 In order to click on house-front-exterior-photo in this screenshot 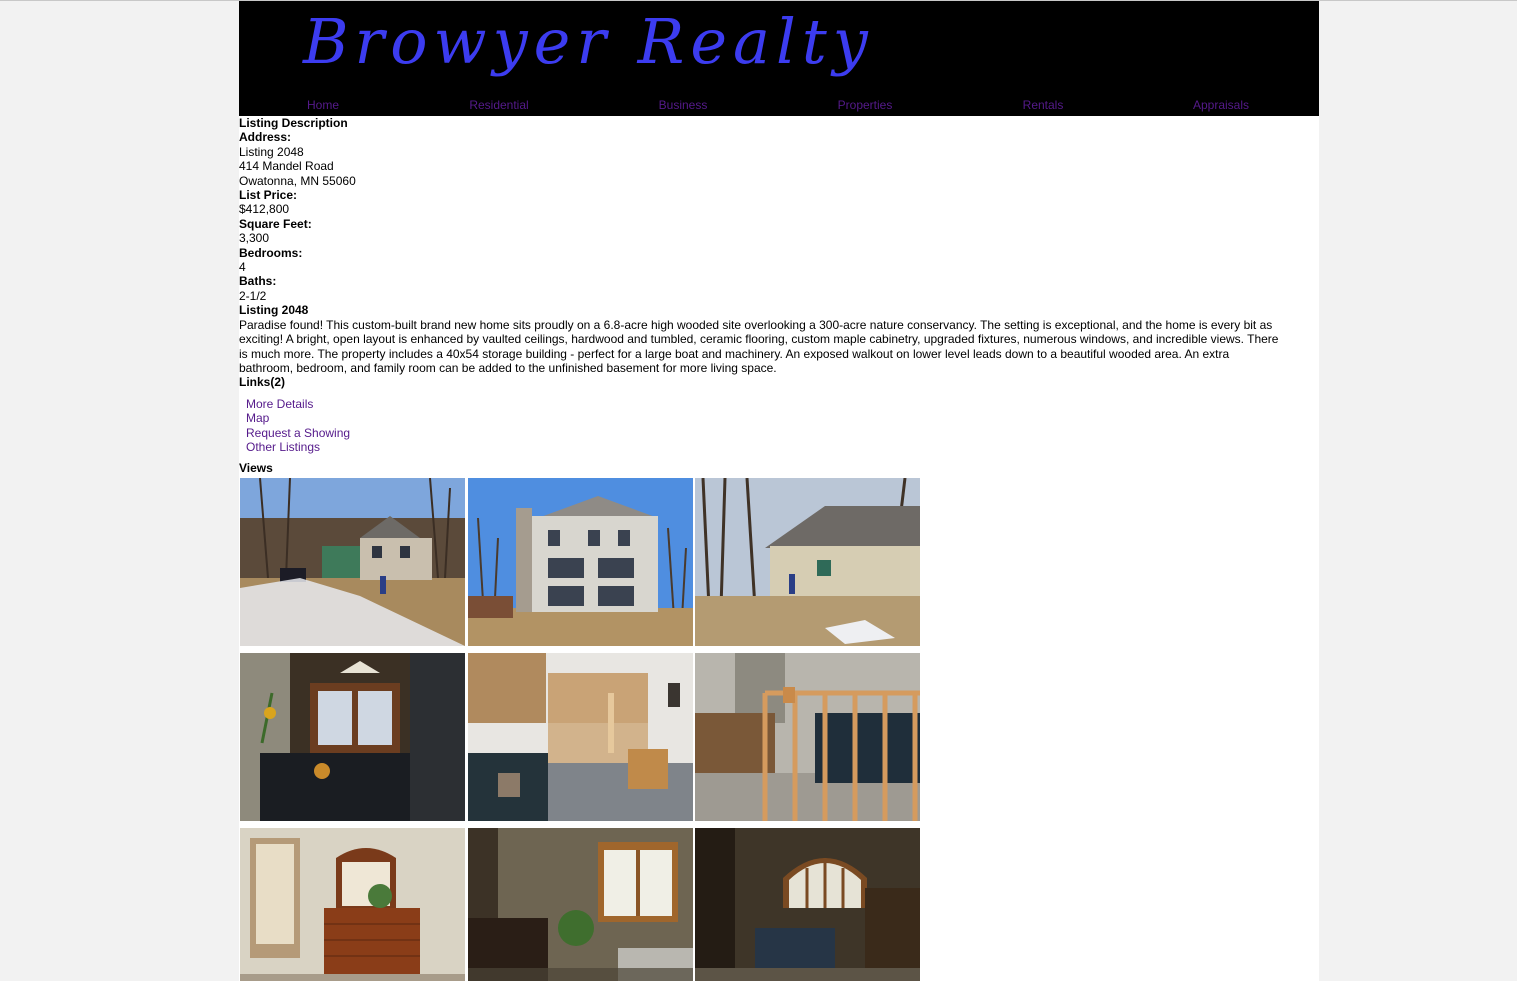, I will do `click(352, 561)`.